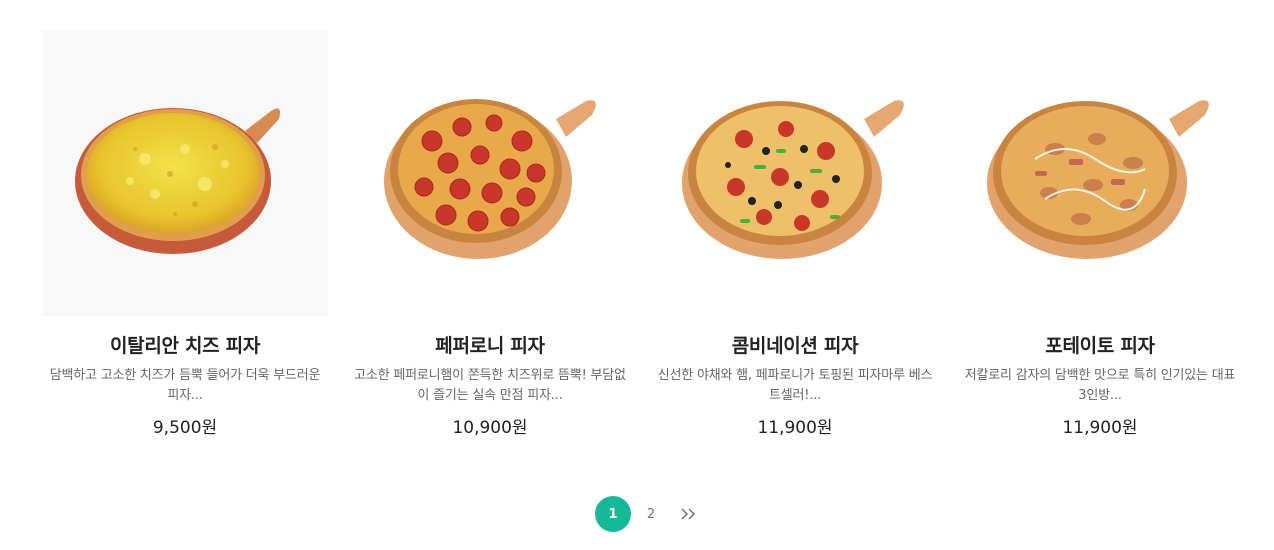 The height and width of the screenshot is (550, 1274). I want to click on product-title: 페퍼로니 피자, so click(490, 346).